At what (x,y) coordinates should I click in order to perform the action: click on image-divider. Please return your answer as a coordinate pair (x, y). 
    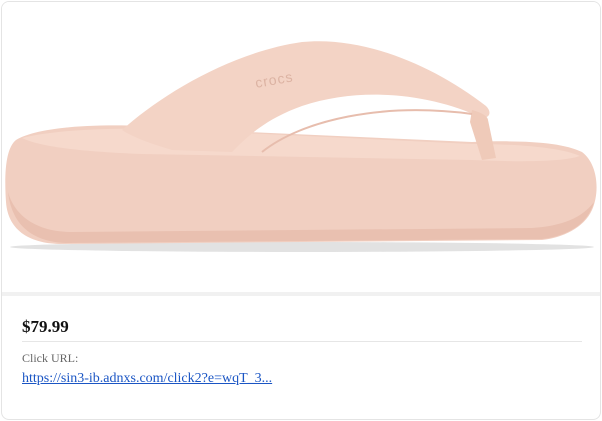
    Looking at the image, I should click on (301, 294).